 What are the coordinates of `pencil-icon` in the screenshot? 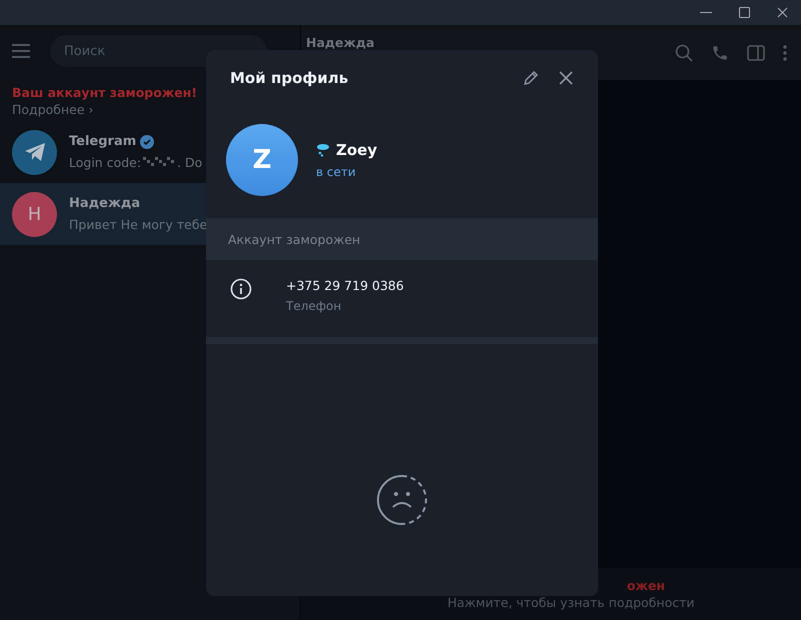 It's located at (531, 78).